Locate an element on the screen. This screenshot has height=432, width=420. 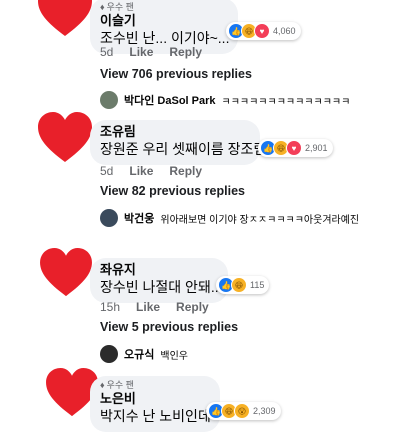
wow-reaction-icon: 😮 is located at coordinates (242, 411).